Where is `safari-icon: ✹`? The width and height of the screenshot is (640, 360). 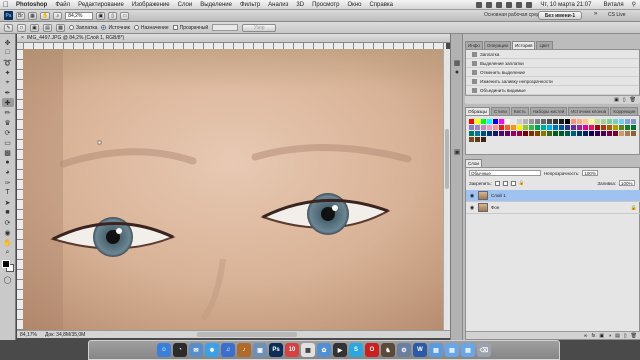
safari-icon: ✹ is located at coordinates (212, 350).